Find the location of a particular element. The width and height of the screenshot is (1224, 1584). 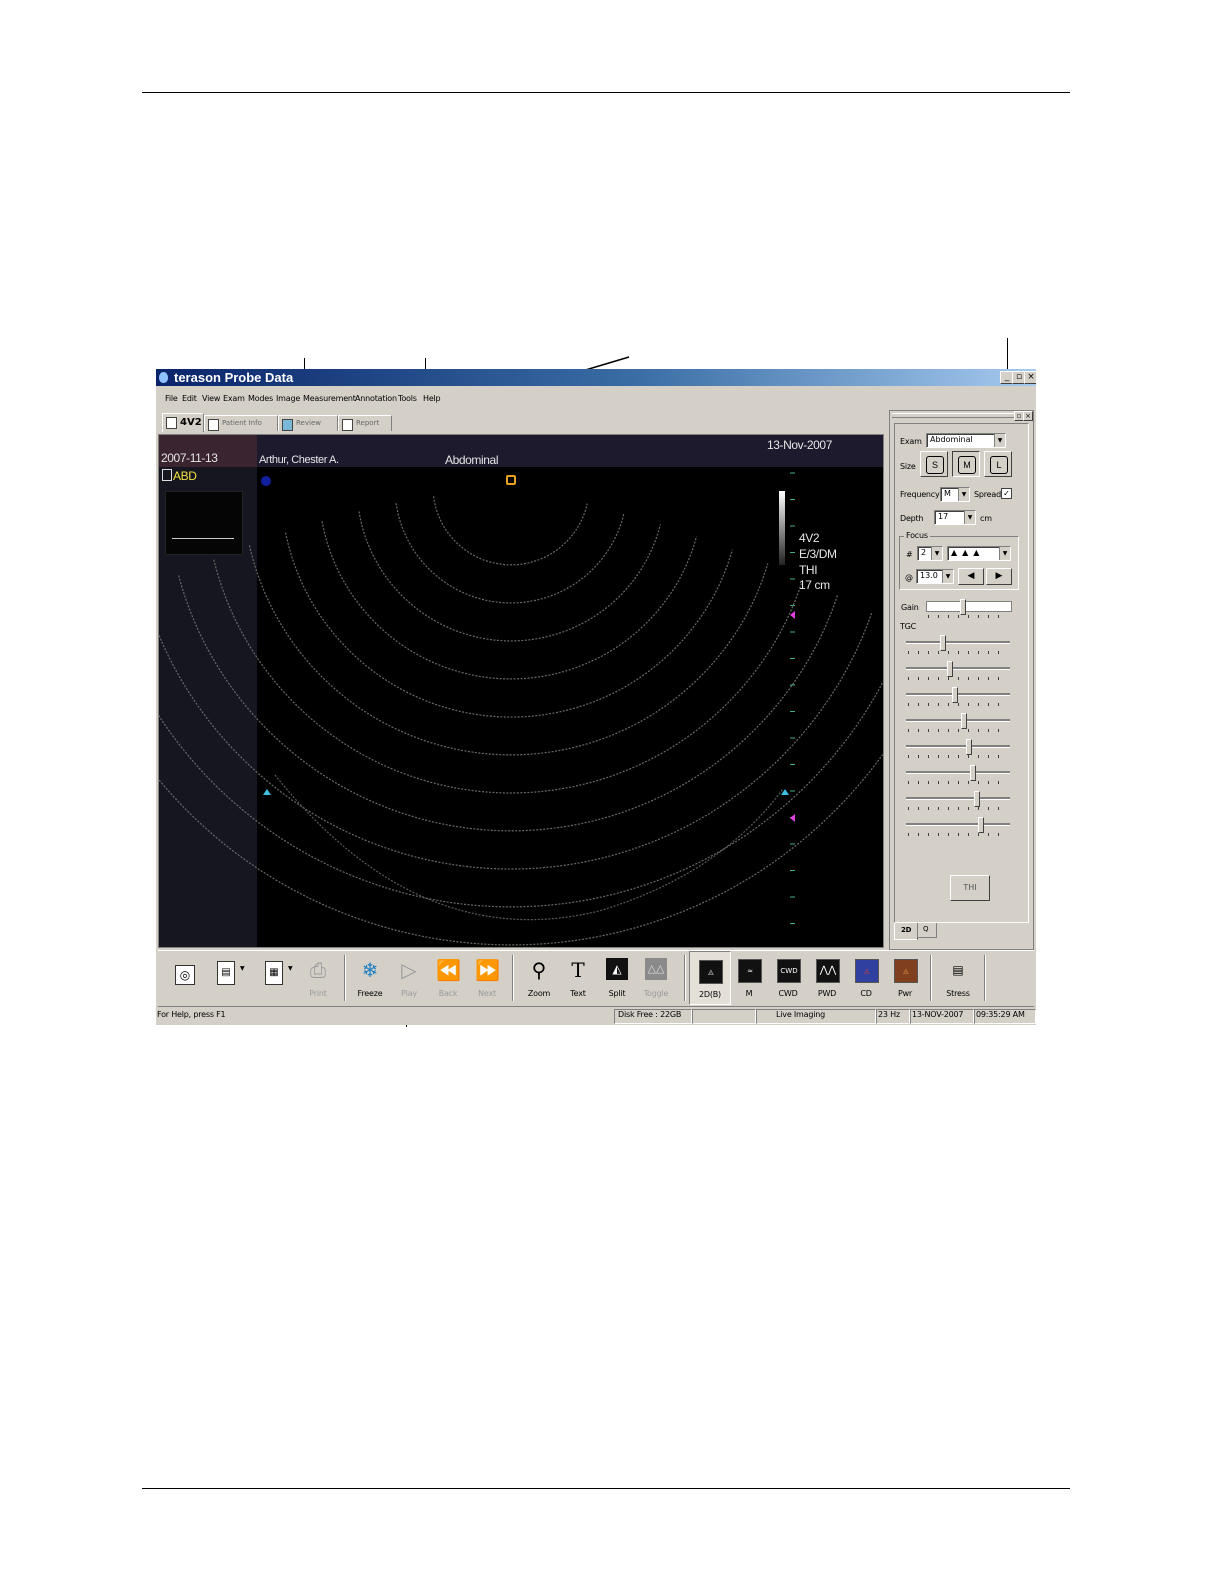

export-dropdown-icon: ▼ is located at coordinates (290, 968).